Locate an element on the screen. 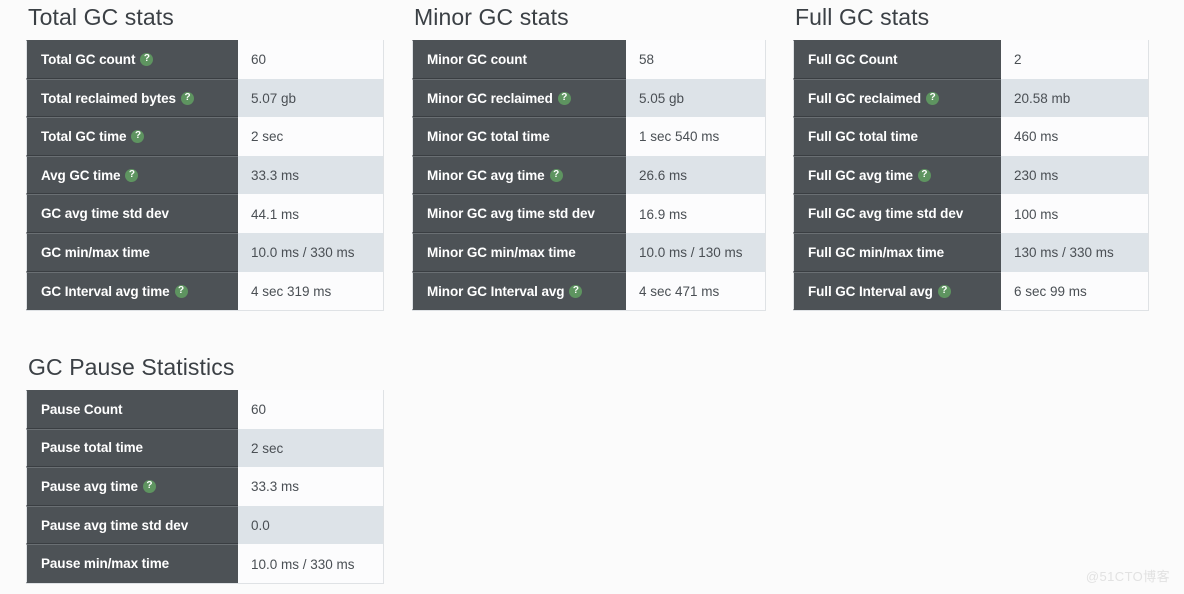 Image resolution: width=1184 pixels, height=594 pixels. row-label-text: Minor GC total time is located at coordinates (488, 136).